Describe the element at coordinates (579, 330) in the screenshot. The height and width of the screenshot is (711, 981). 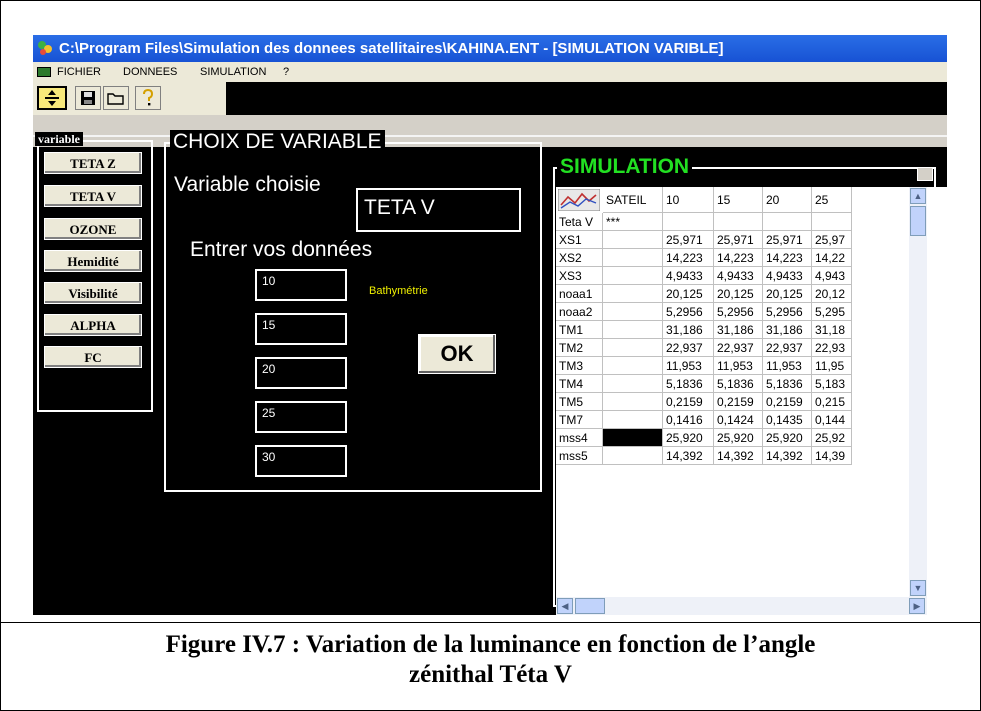
I see `row-header: TM1` at that location.